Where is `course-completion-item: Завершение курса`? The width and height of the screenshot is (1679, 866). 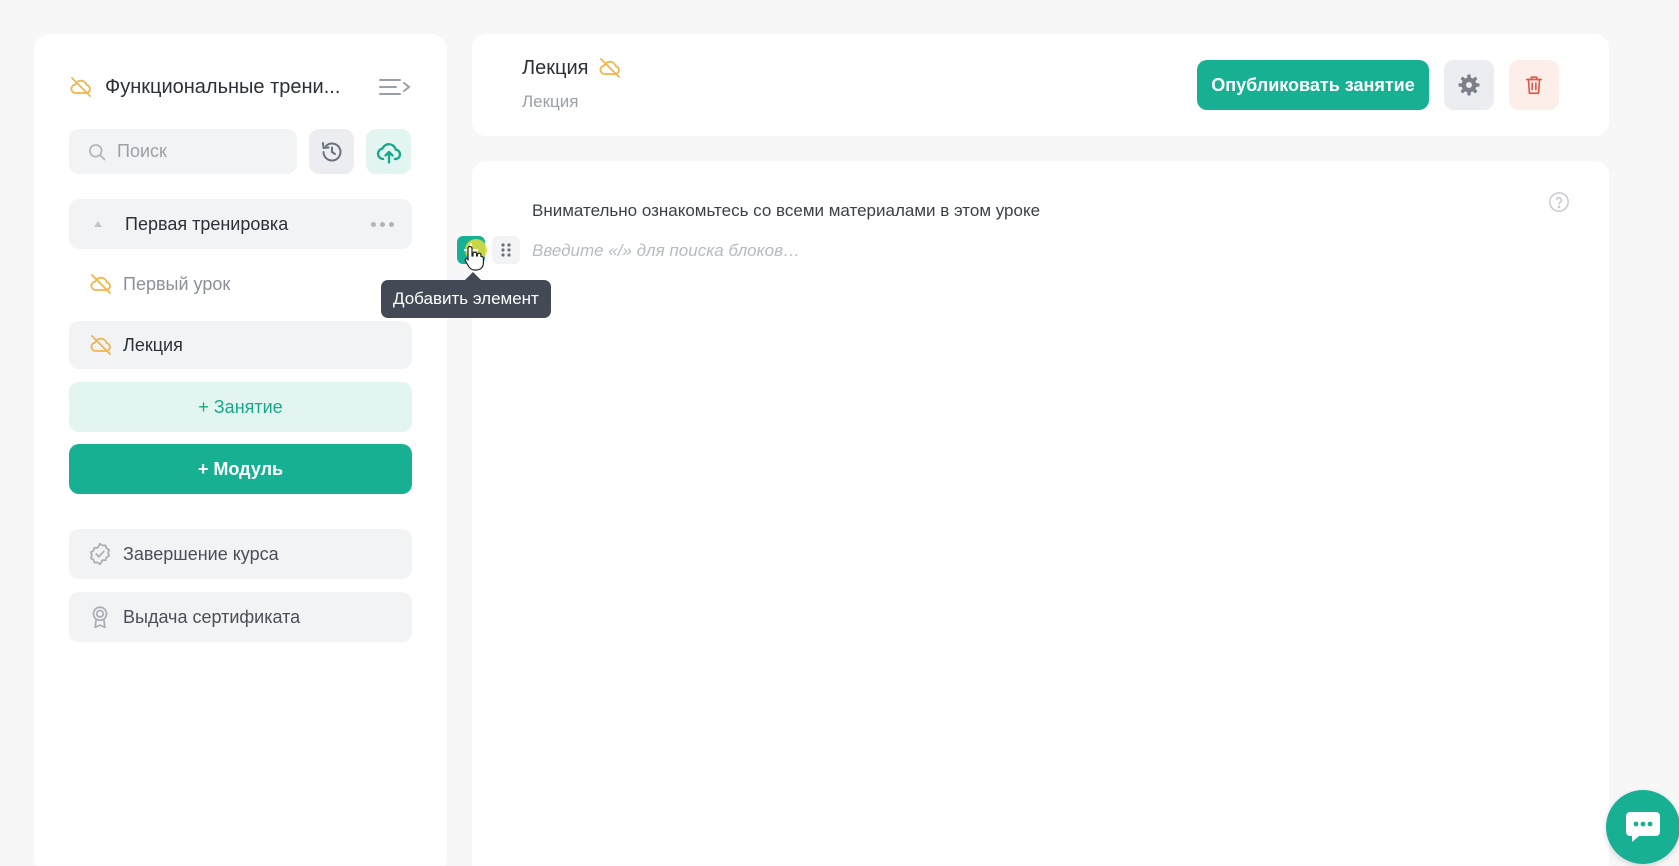
course-completion-item: Завершение курса is located at coordinates (240, 554).